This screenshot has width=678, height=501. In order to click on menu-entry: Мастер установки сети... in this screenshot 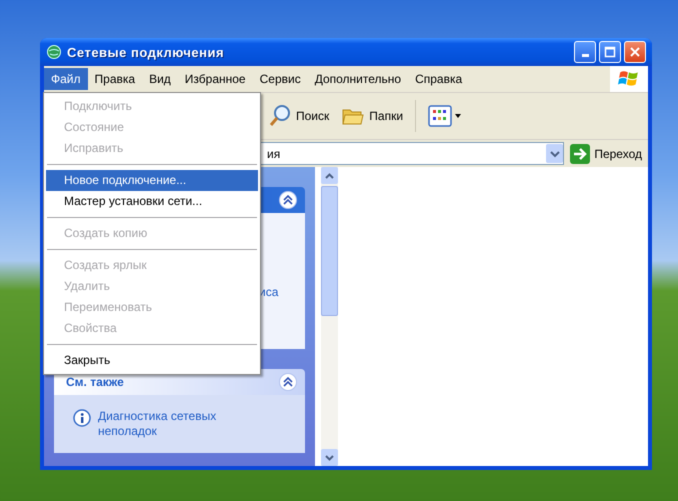, I will do `click(152, 201)`.